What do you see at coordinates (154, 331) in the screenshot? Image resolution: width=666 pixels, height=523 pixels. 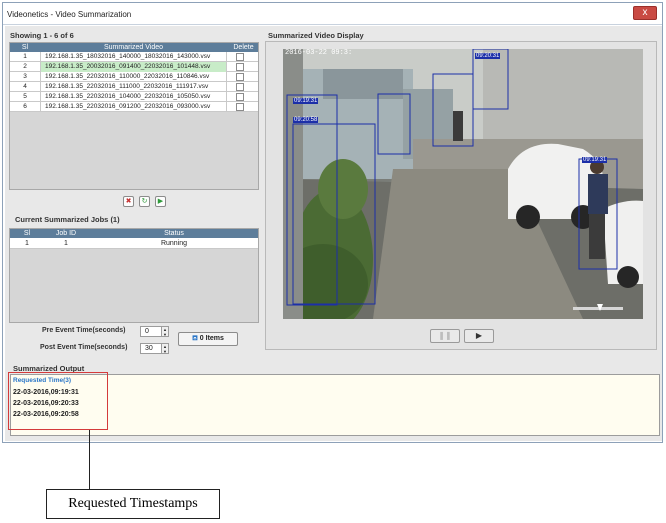 I see `pre-event-stepper: 0 ▲ ▼` at bounding box center [154, 331].